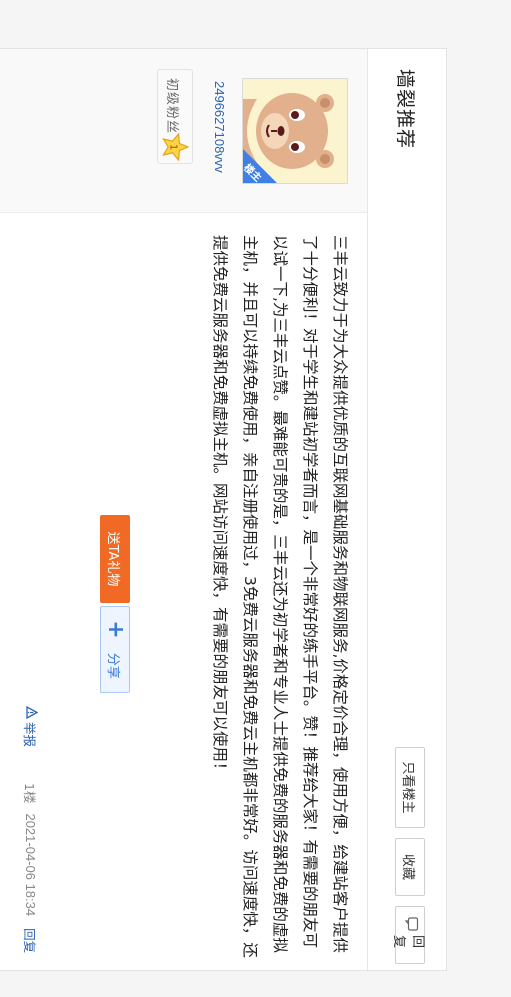 The width and height of the screenshot is (511, 997). What do you see at coordinates (219, 127) in the screenshot?
I see `author-username: 2496627108vvv` at bounding box center [219, 127].